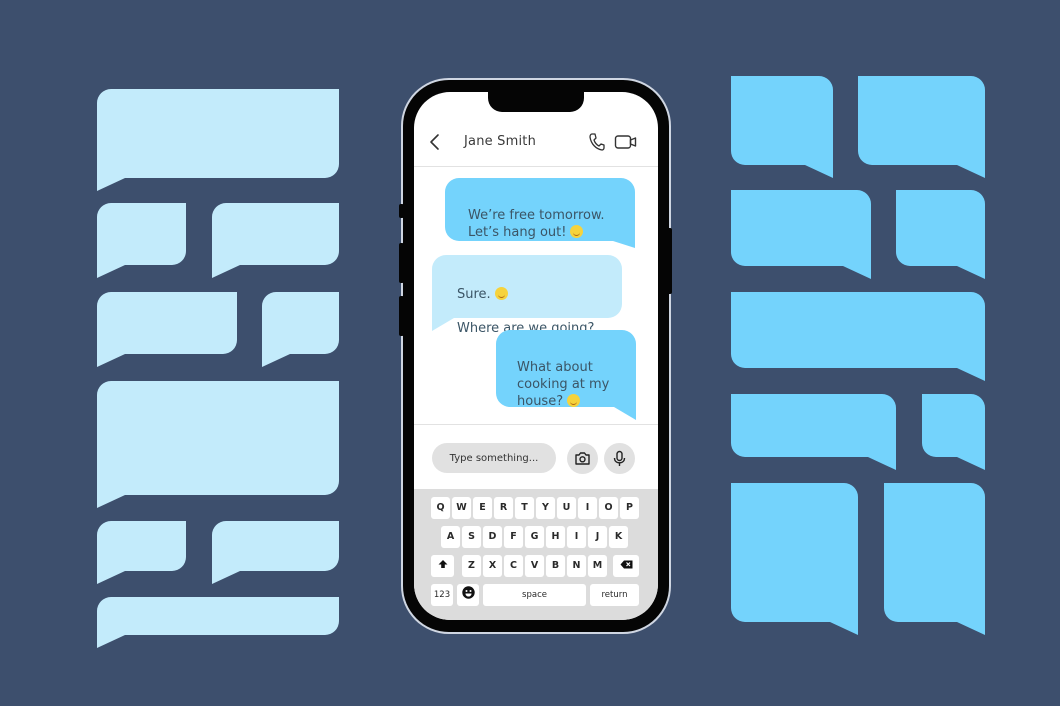 Image resolution: width=1060 pixels, height=706 pixels. I want to click on camera-icon, so click(582, 458).